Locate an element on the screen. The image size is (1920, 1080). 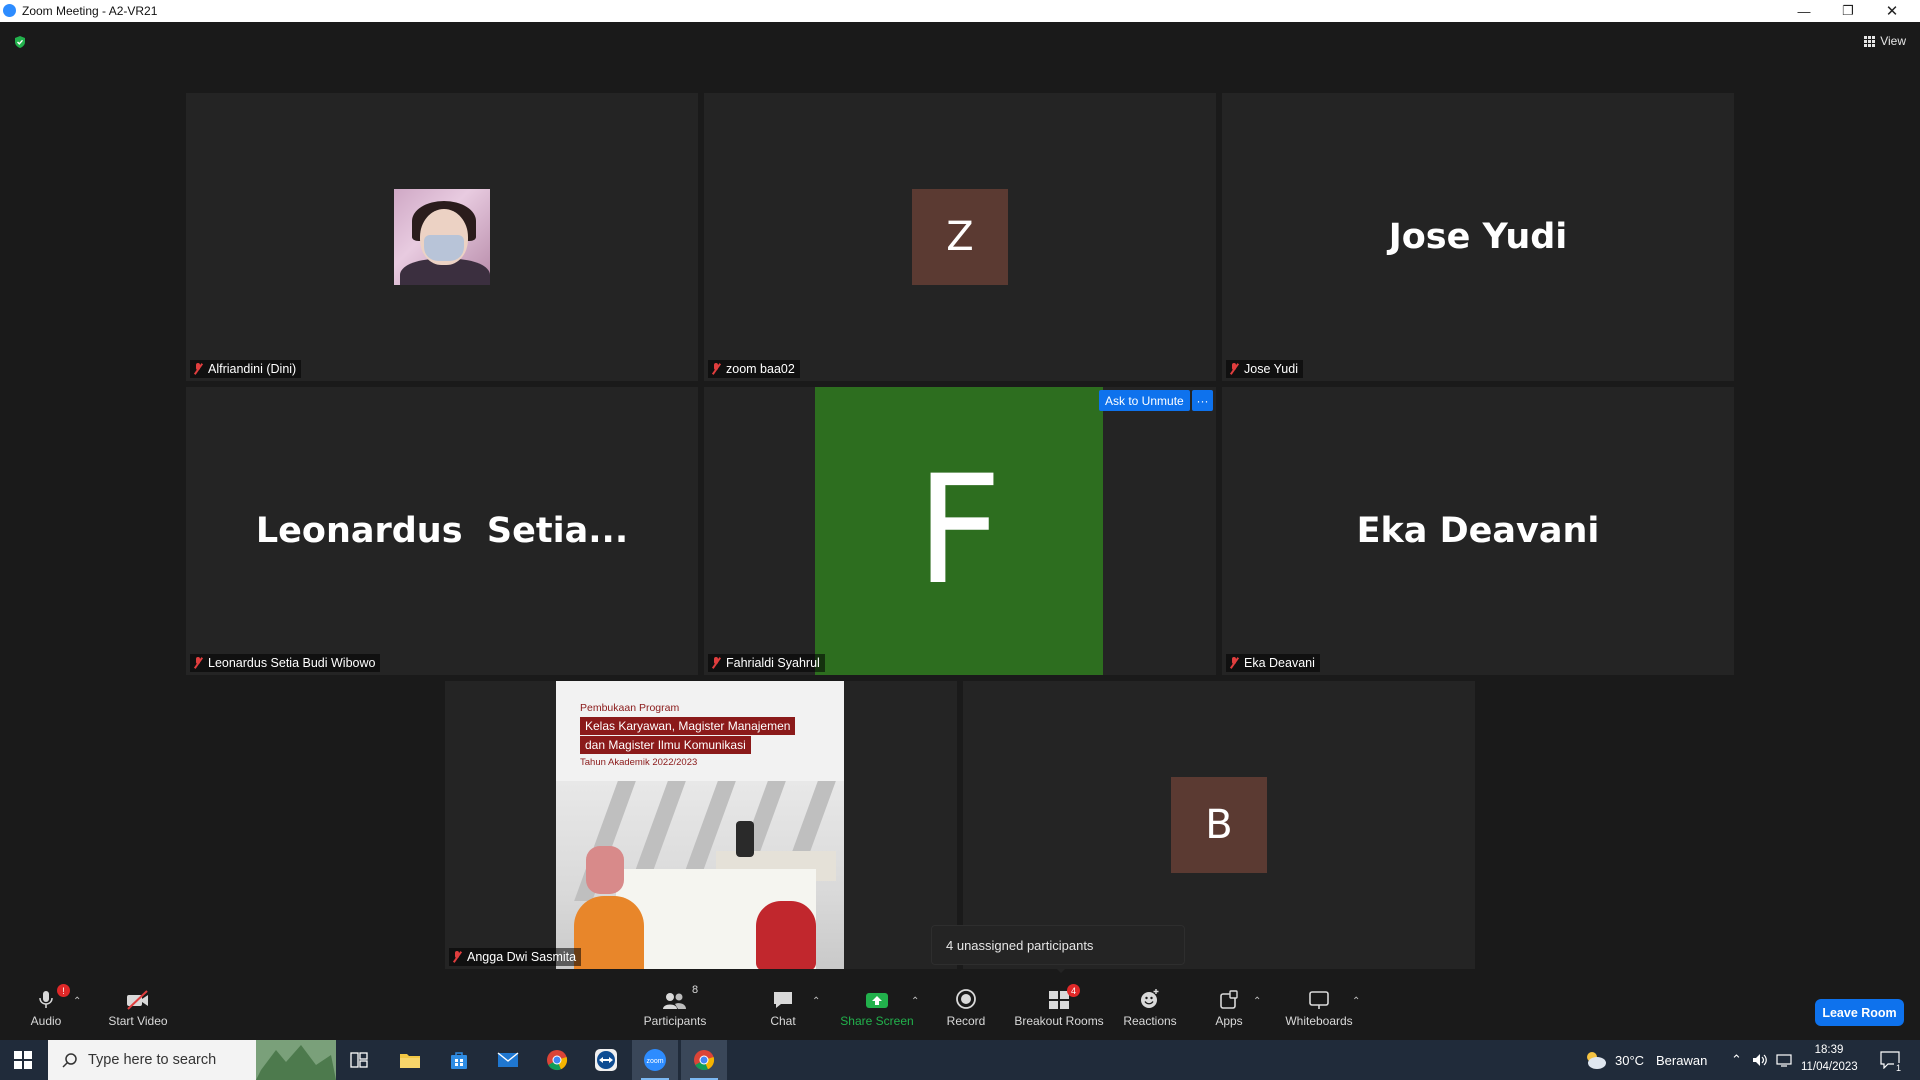
participant-name-label: Alfriandini (Dini) is located at coordinates (246, 369).